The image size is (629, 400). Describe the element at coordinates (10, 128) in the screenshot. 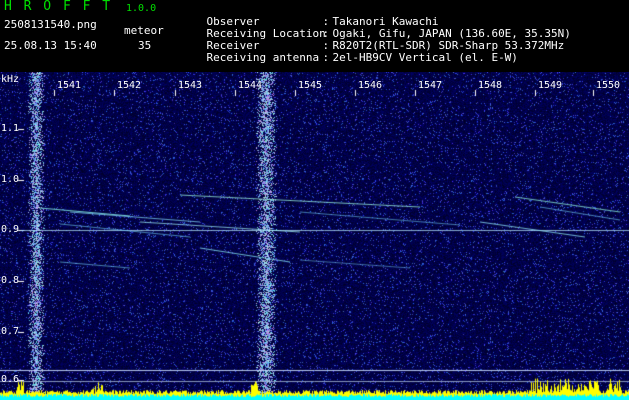

I see `y-tick-label: 1.1` at that location.